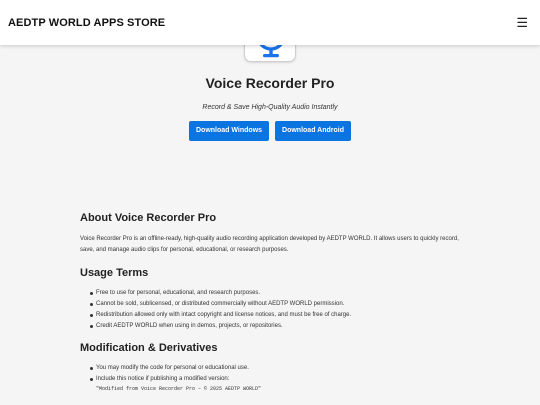 This screenshot has height=405, width=540. Describe the element at coordinates (148, 218) in the screenshot. I see `about-heading: About Voice Recorder Pro` at that location.